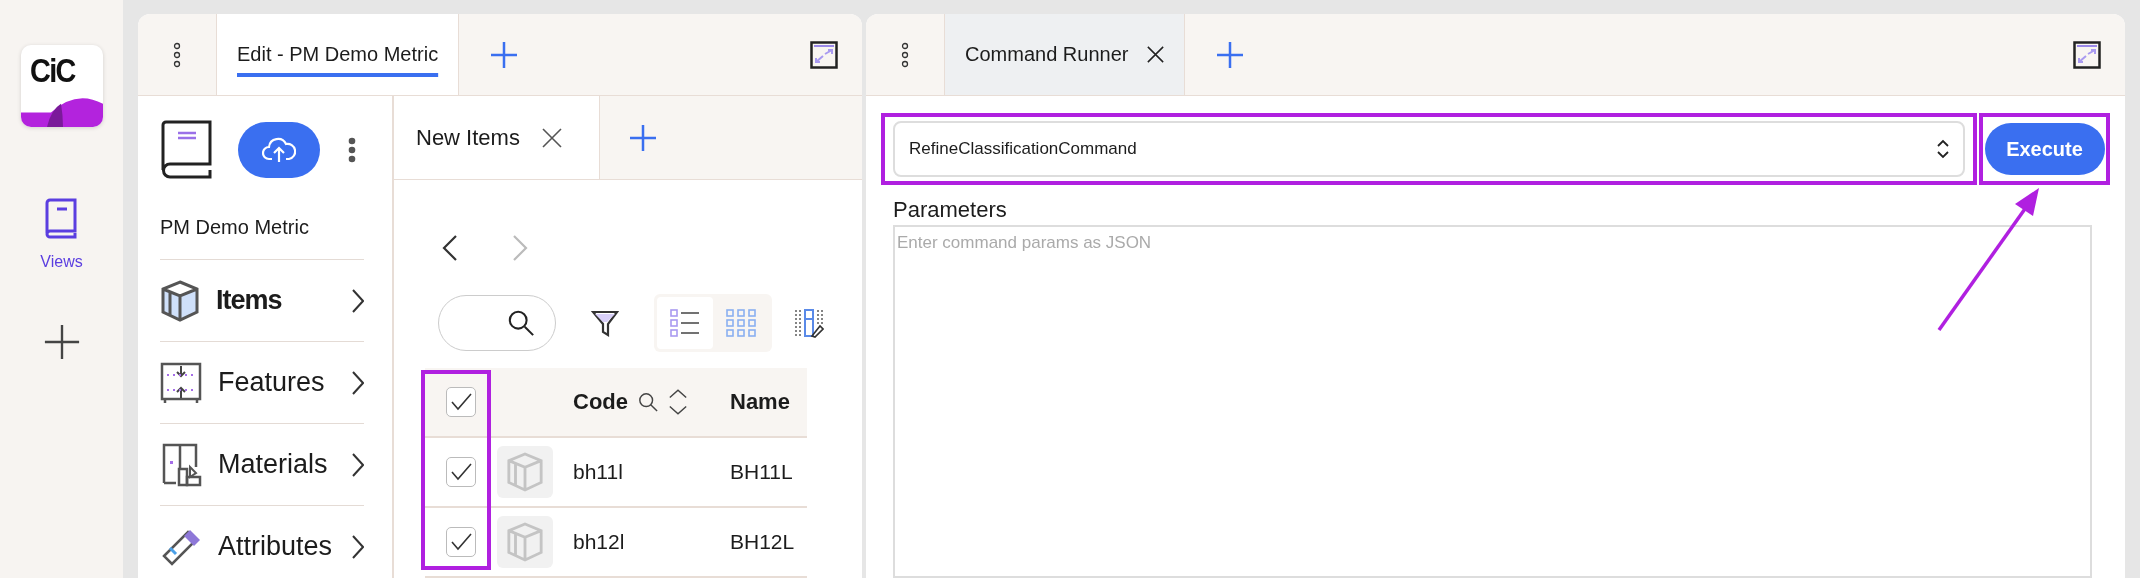 The width and height of the screenshot is (2140, 578). What do you see at coordinates (61, 234) in the screenshot?
I see `views-nav-item: Views` at bounding box center [61, 234].